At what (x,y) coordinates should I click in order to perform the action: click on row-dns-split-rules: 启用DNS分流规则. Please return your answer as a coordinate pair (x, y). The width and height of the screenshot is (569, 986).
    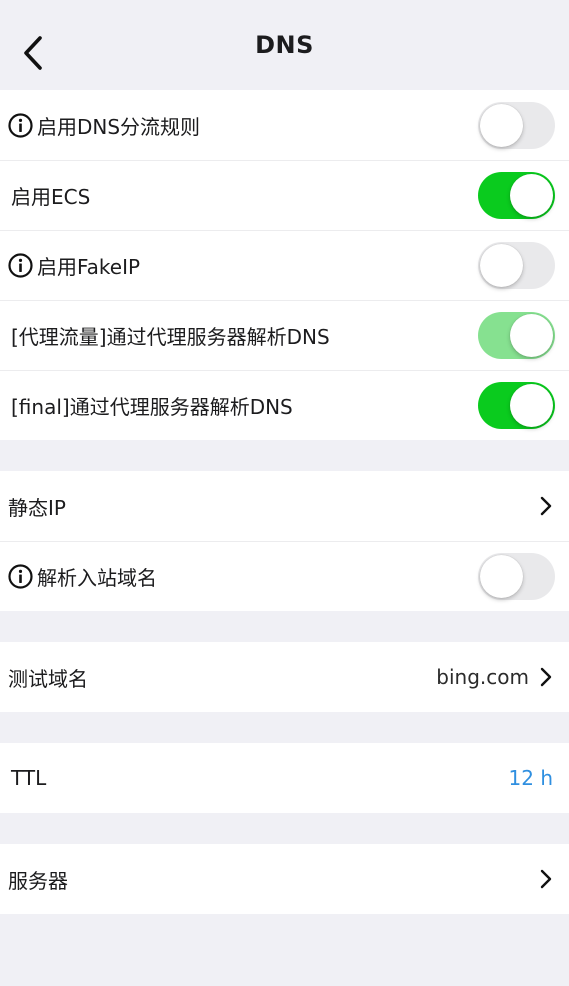
    Looking at the image, I should click on (284, 125).